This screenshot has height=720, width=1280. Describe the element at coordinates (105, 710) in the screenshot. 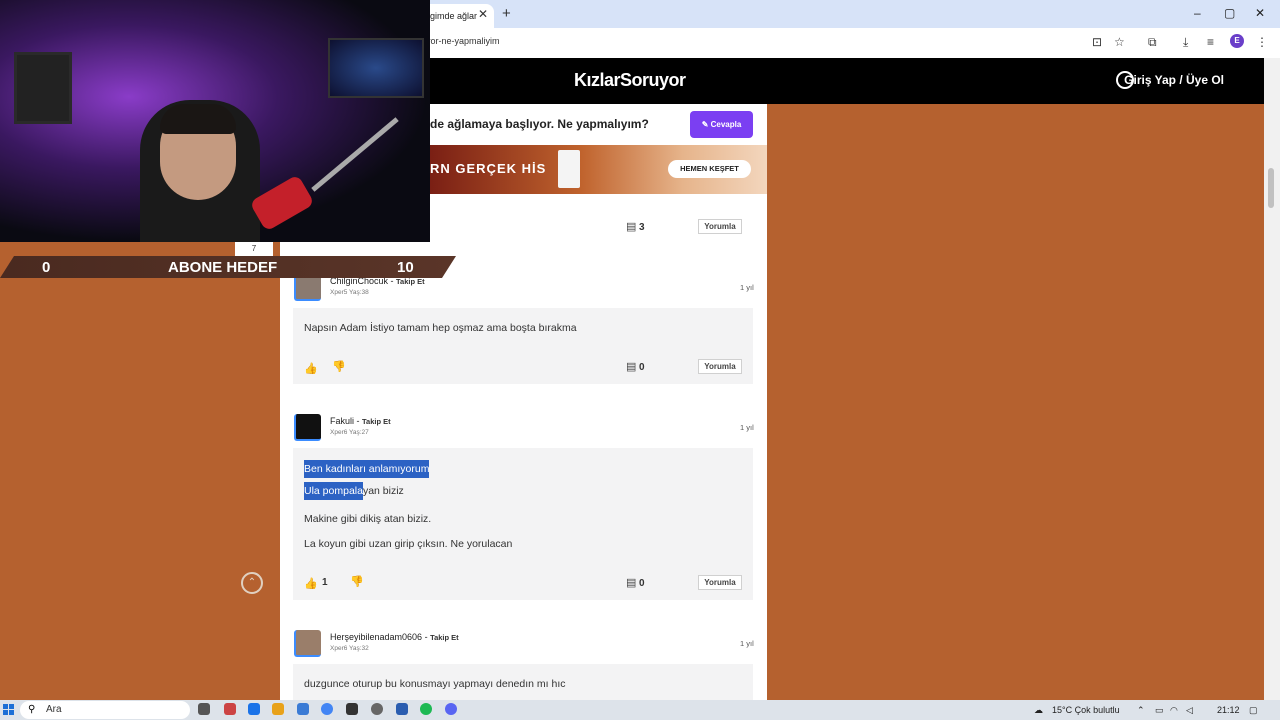

I see `taskbar-search: Ara` at that location.